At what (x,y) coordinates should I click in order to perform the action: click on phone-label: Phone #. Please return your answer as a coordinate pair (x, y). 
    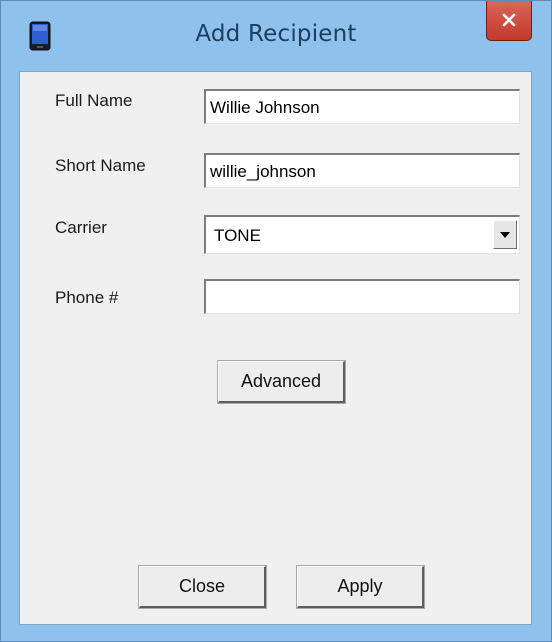
    Looking at the image, I should click on (87, 297).